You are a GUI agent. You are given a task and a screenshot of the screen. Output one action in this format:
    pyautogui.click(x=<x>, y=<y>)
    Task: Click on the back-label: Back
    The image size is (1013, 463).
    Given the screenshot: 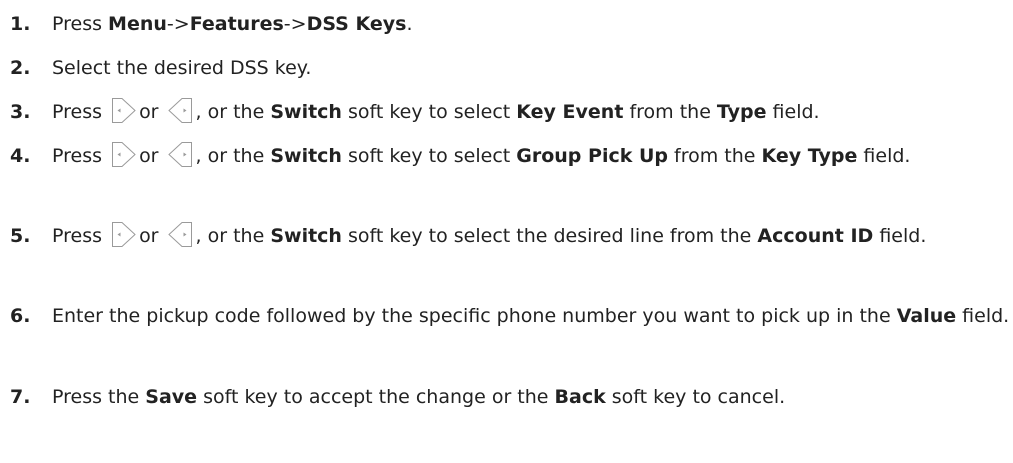 What is the action you would take?
    pyautogui.click(x=580, y=397)
    